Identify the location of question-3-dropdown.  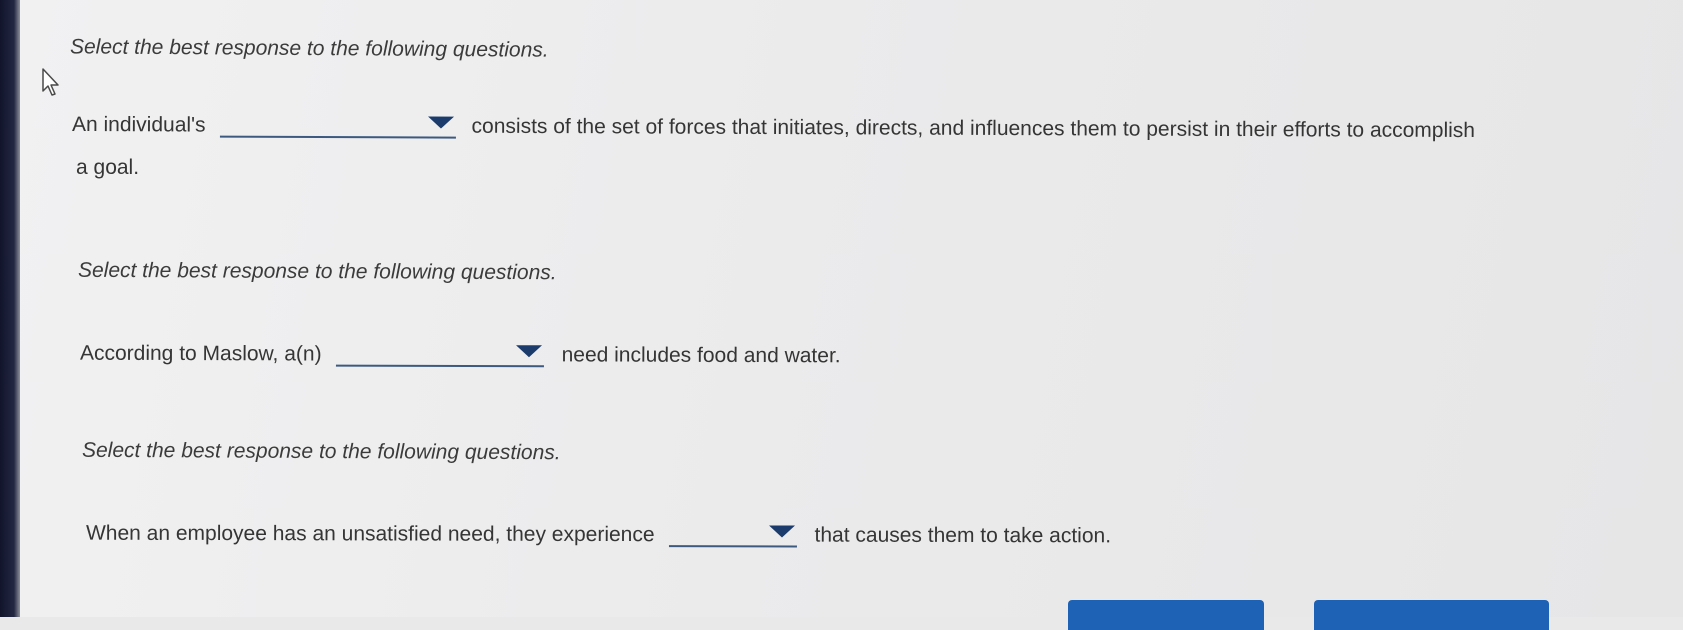
(732, 533).